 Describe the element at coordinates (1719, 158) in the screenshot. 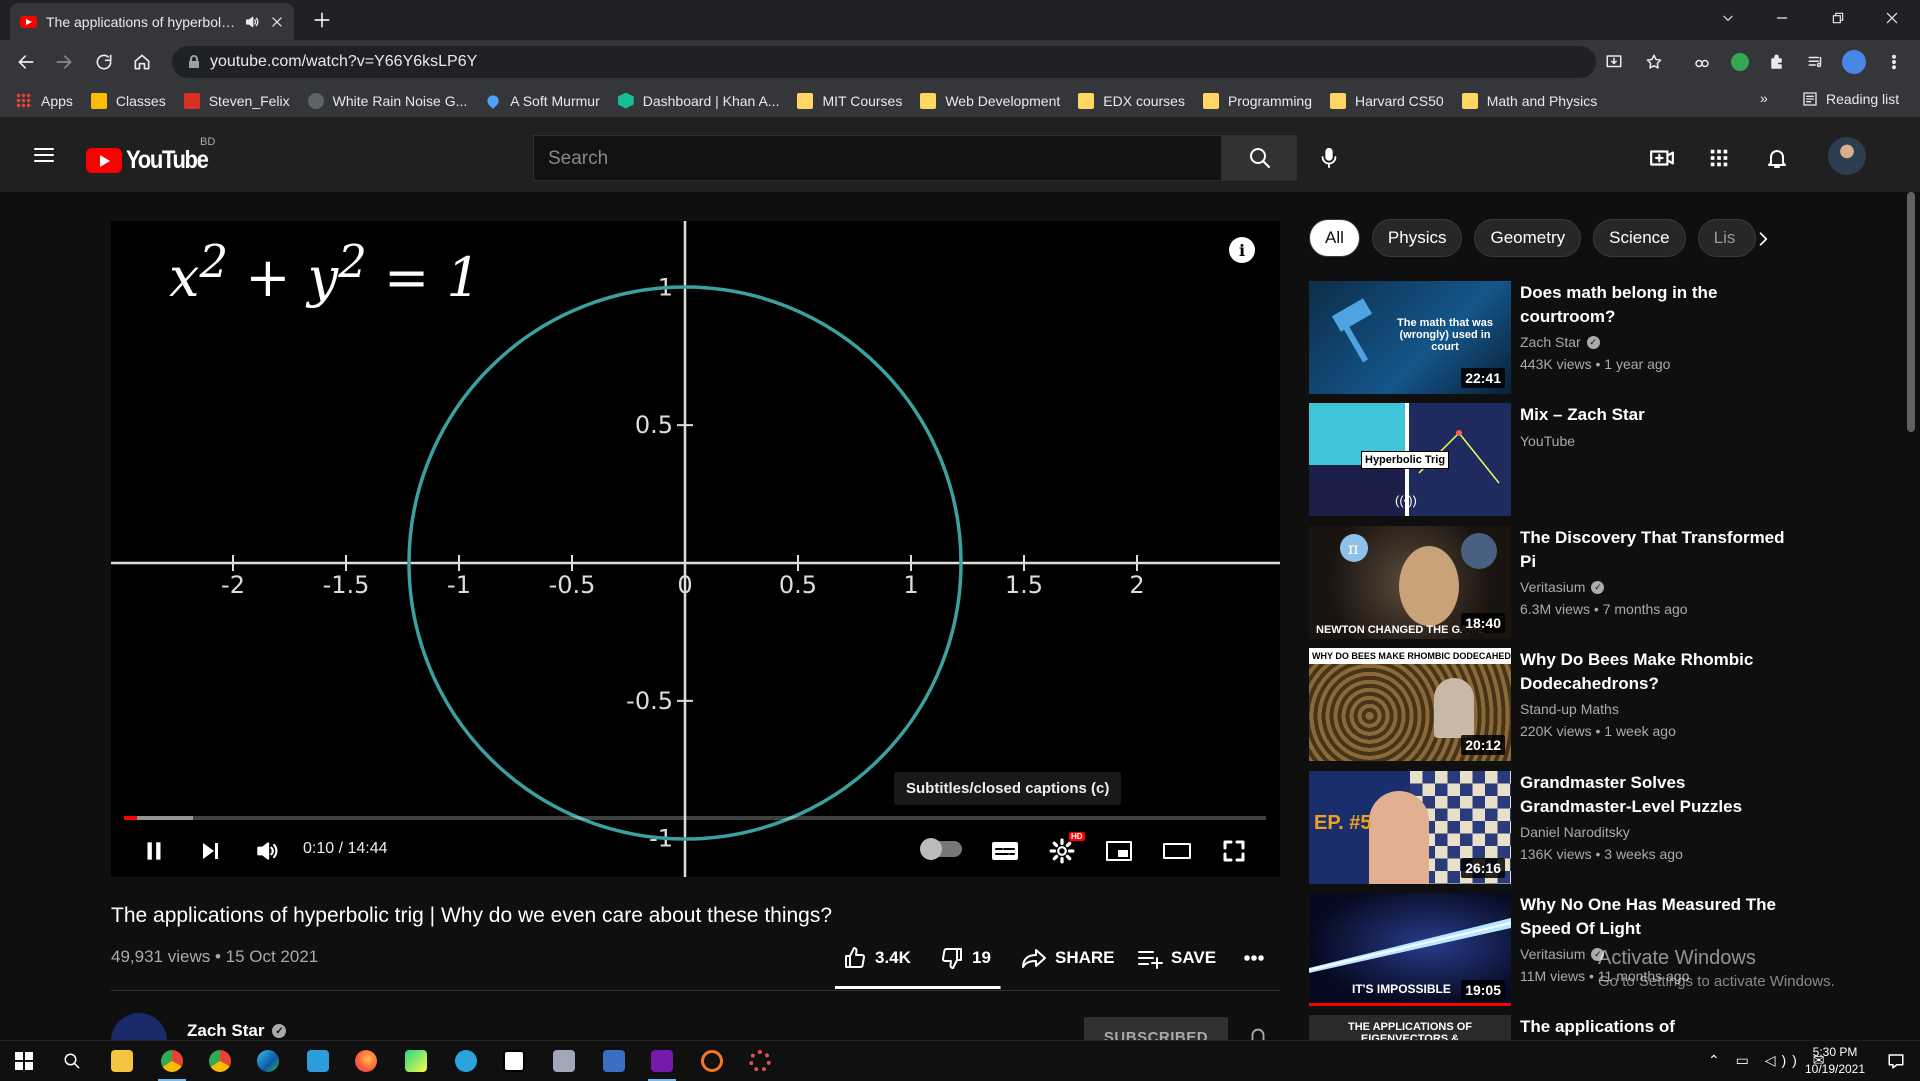

I see `apps-grid-icon` at that location.